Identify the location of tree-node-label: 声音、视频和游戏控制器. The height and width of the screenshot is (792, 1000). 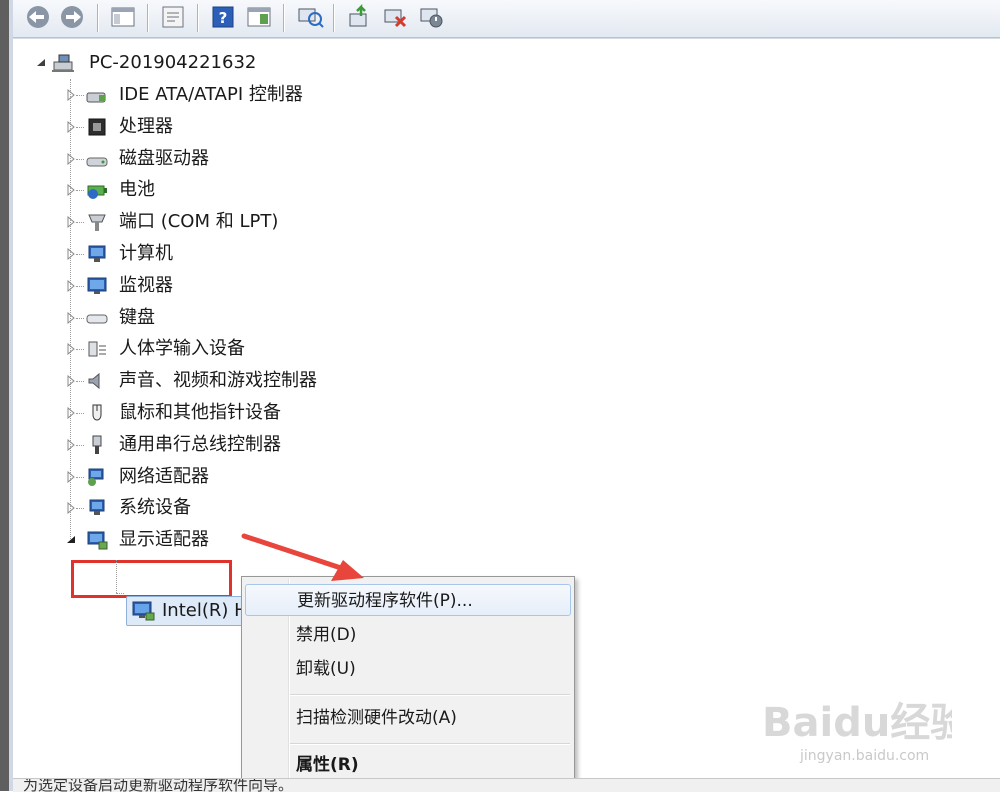
(218, 380).